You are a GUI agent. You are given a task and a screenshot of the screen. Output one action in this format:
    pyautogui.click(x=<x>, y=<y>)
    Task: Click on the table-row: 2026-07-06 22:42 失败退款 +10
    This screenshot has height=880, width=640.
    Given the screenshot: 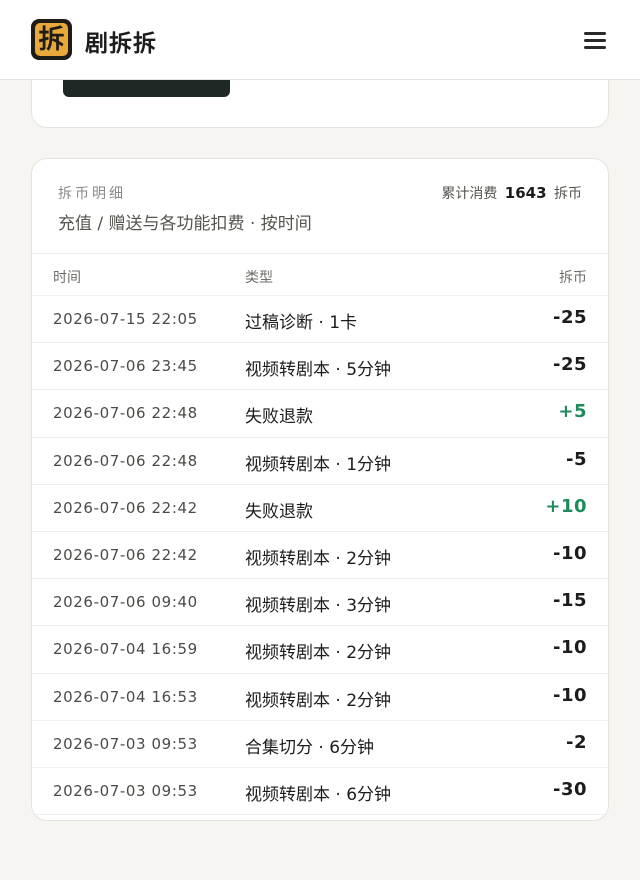 What is the action you would take?
    pyautogui.click(x=320, y=508)
    